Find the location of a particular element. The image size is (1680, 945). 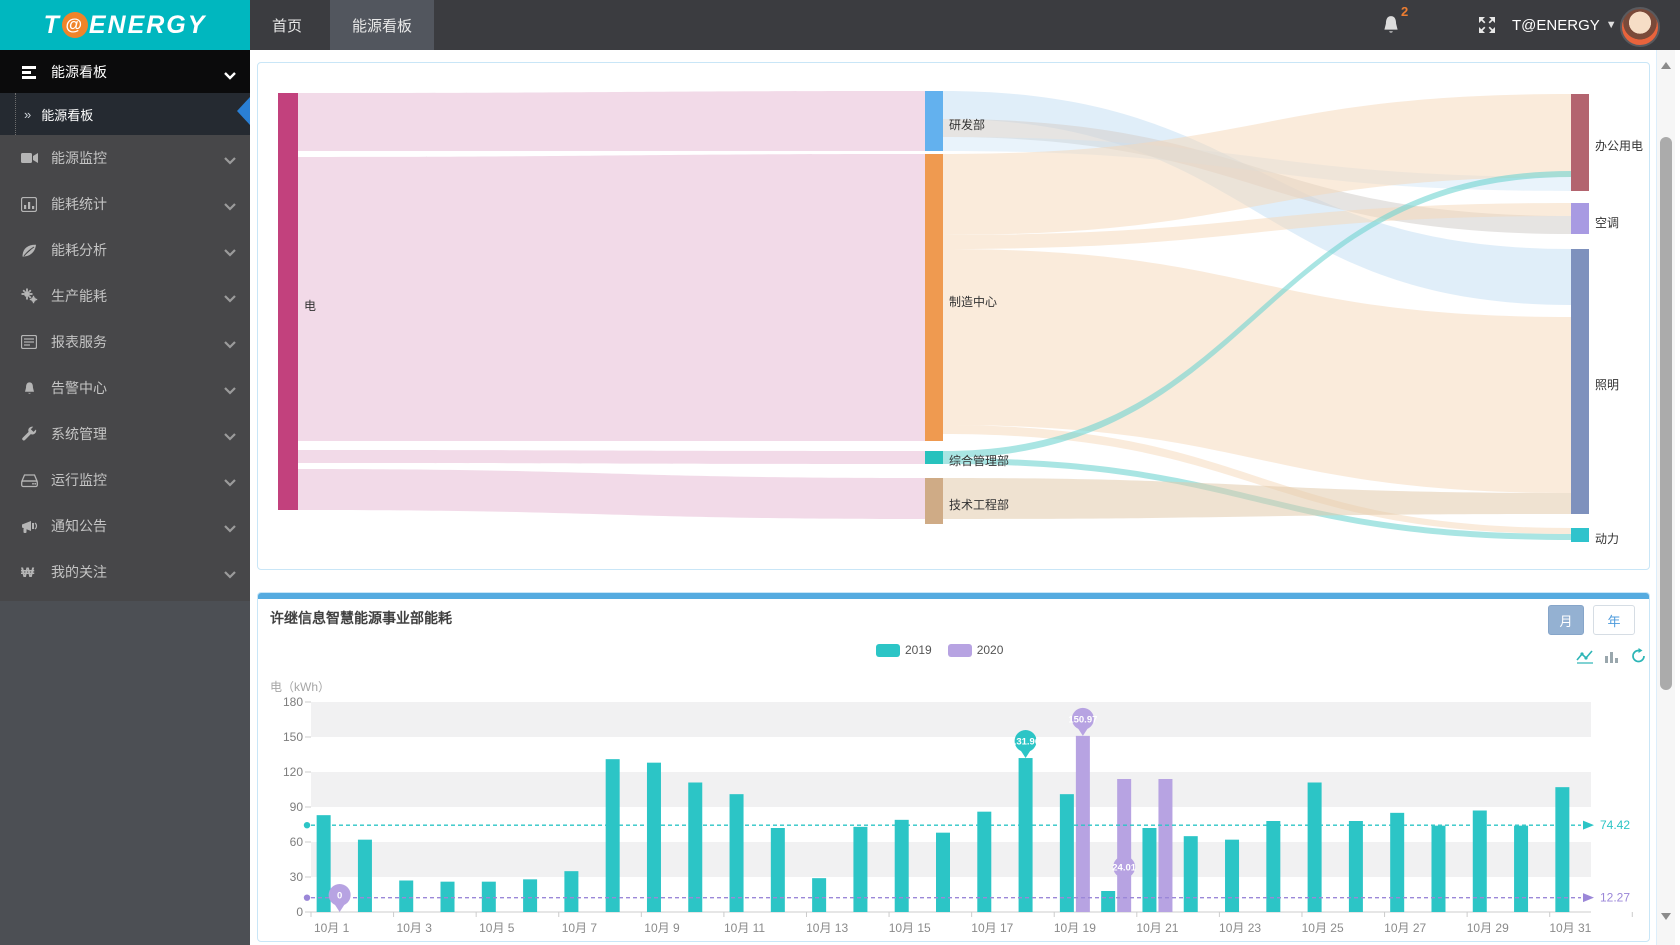

logo-at-icon: @ is located at coordinates (74, 25).